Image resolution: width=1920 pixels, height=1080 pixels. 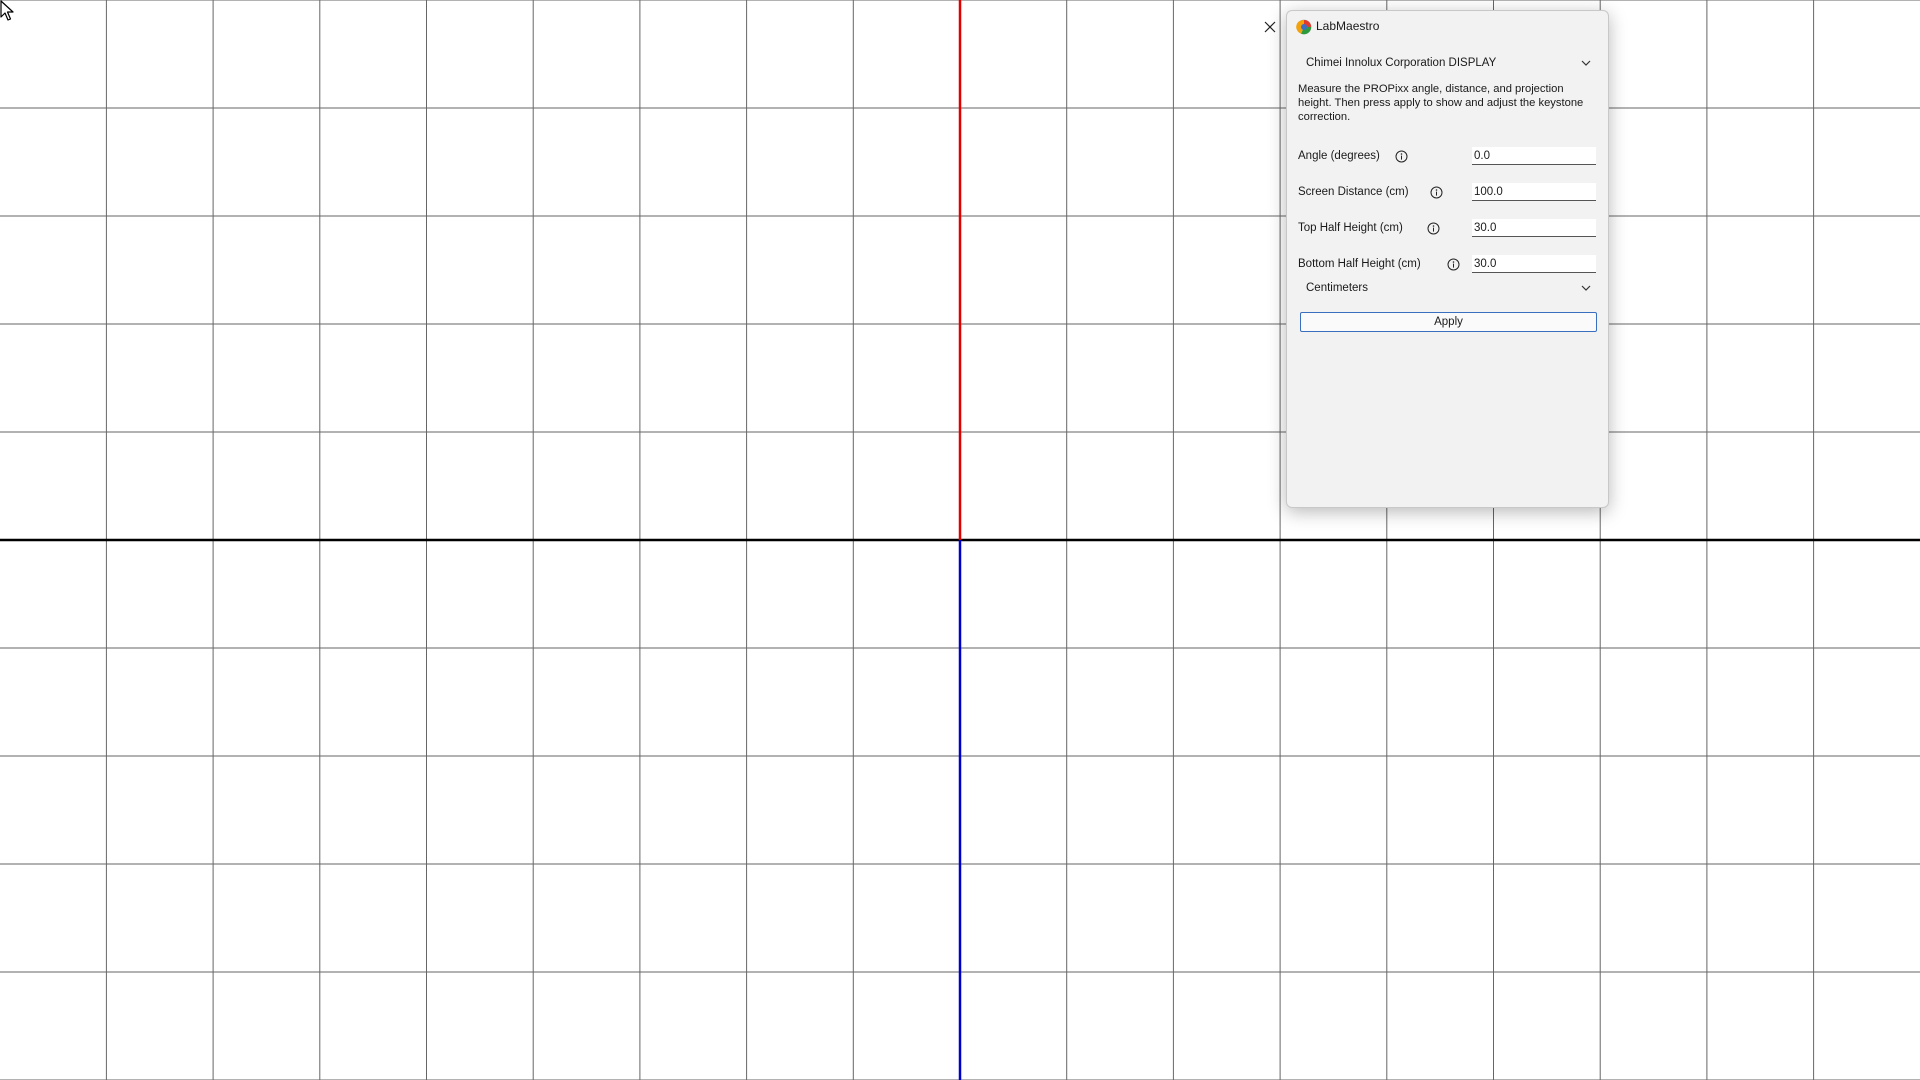 I want to click on display-select: Chimei Innolux Corporation DISPLAY, so click(x=1447, y=63).